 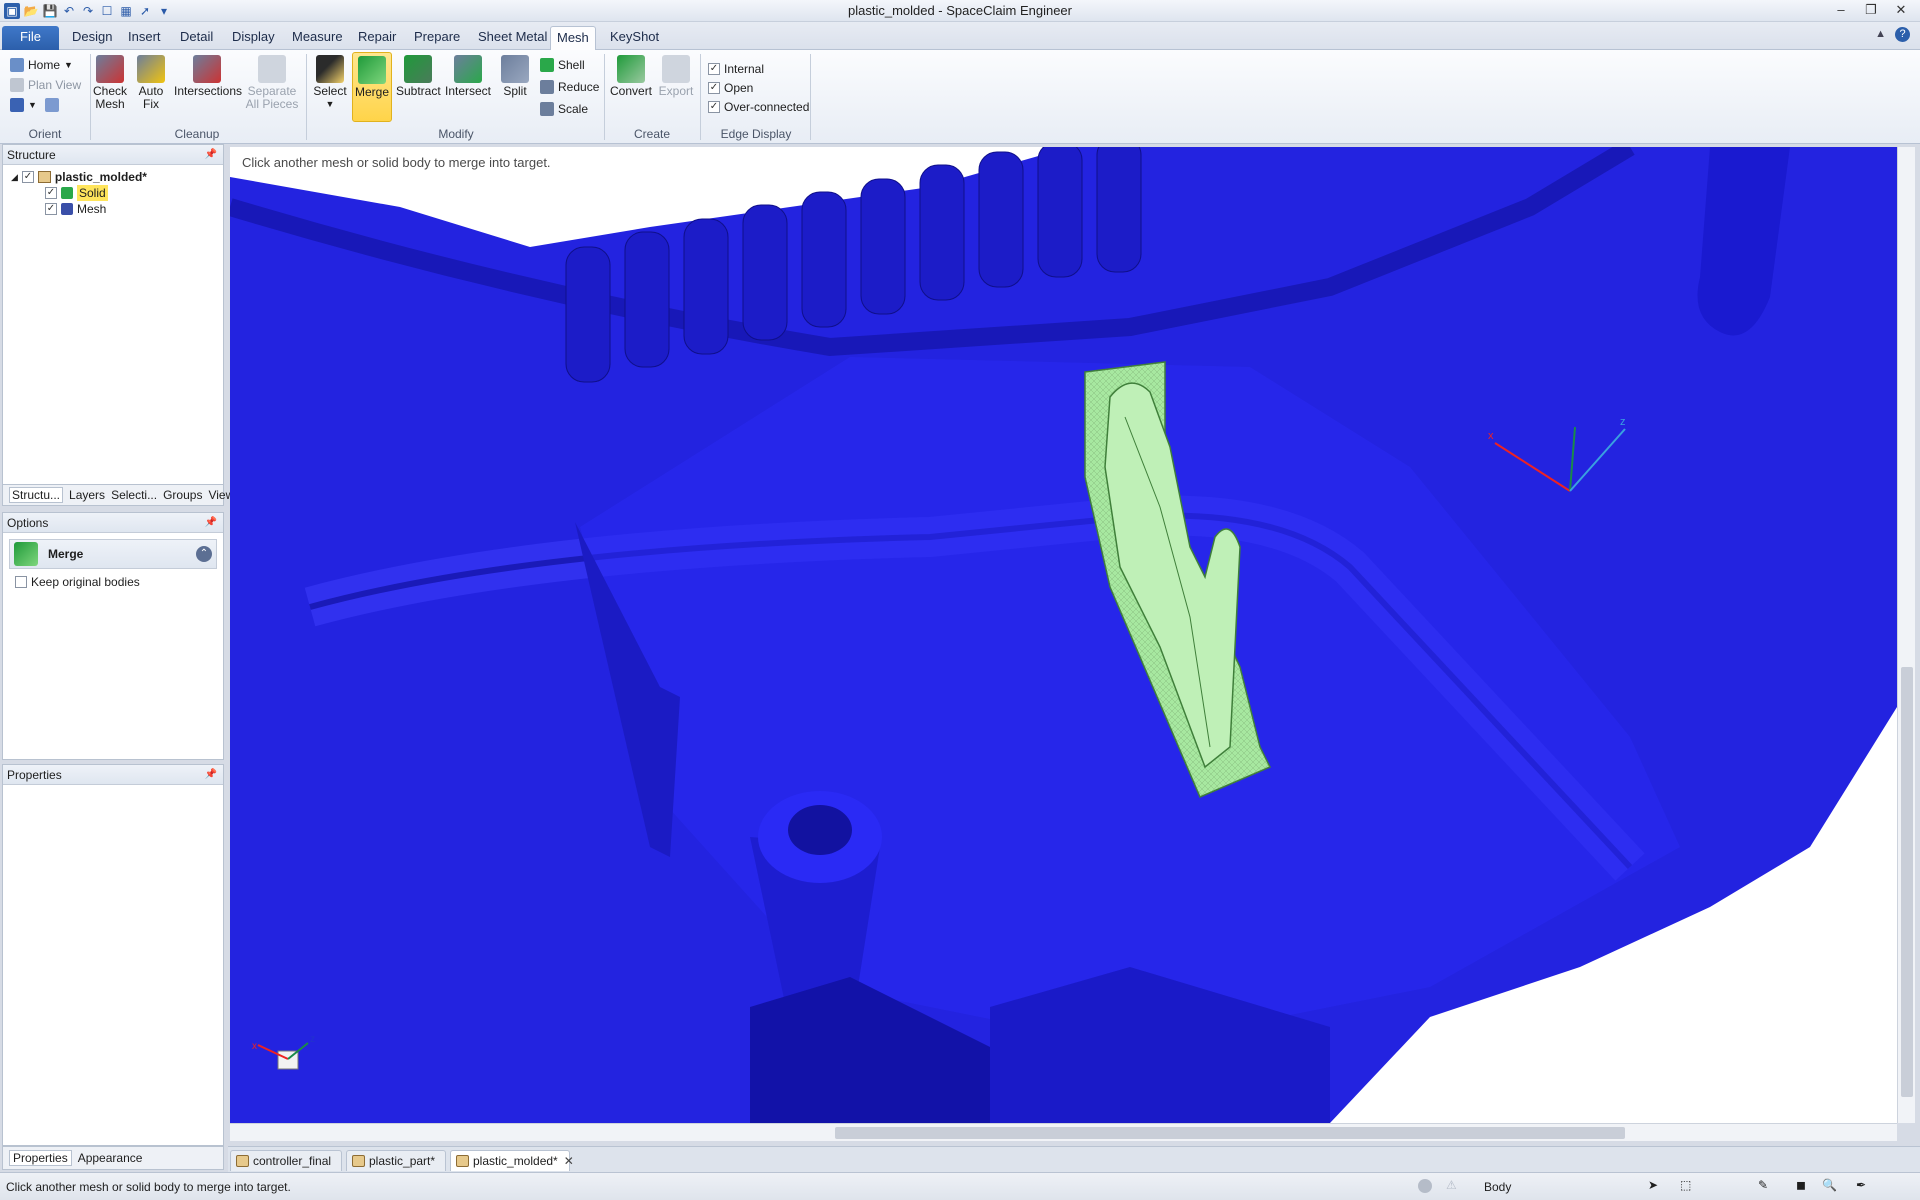 What do you see at coordinates (1902, 34) in the screenshot?
I see `help-icon: ?` at bounding box center [1902, 34].